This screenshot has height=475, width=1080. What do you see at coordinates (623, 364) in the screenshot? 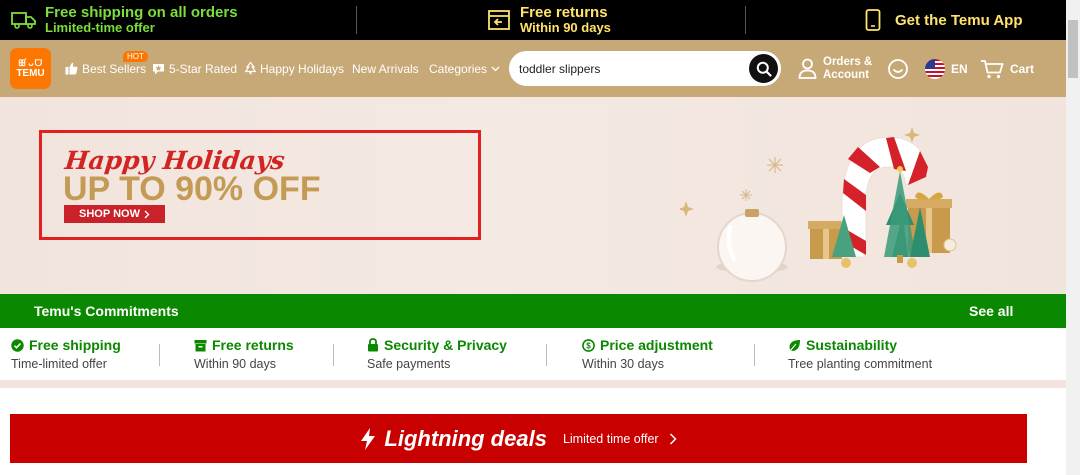
I see `commitment-sub: Within 30 days` at bounding box center [623, 364].